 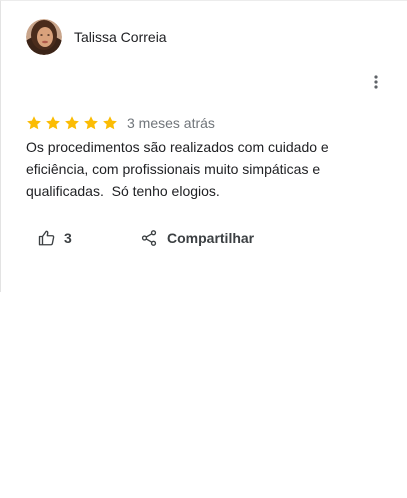 I want to click on star-rating, so click(x=73, y=123).